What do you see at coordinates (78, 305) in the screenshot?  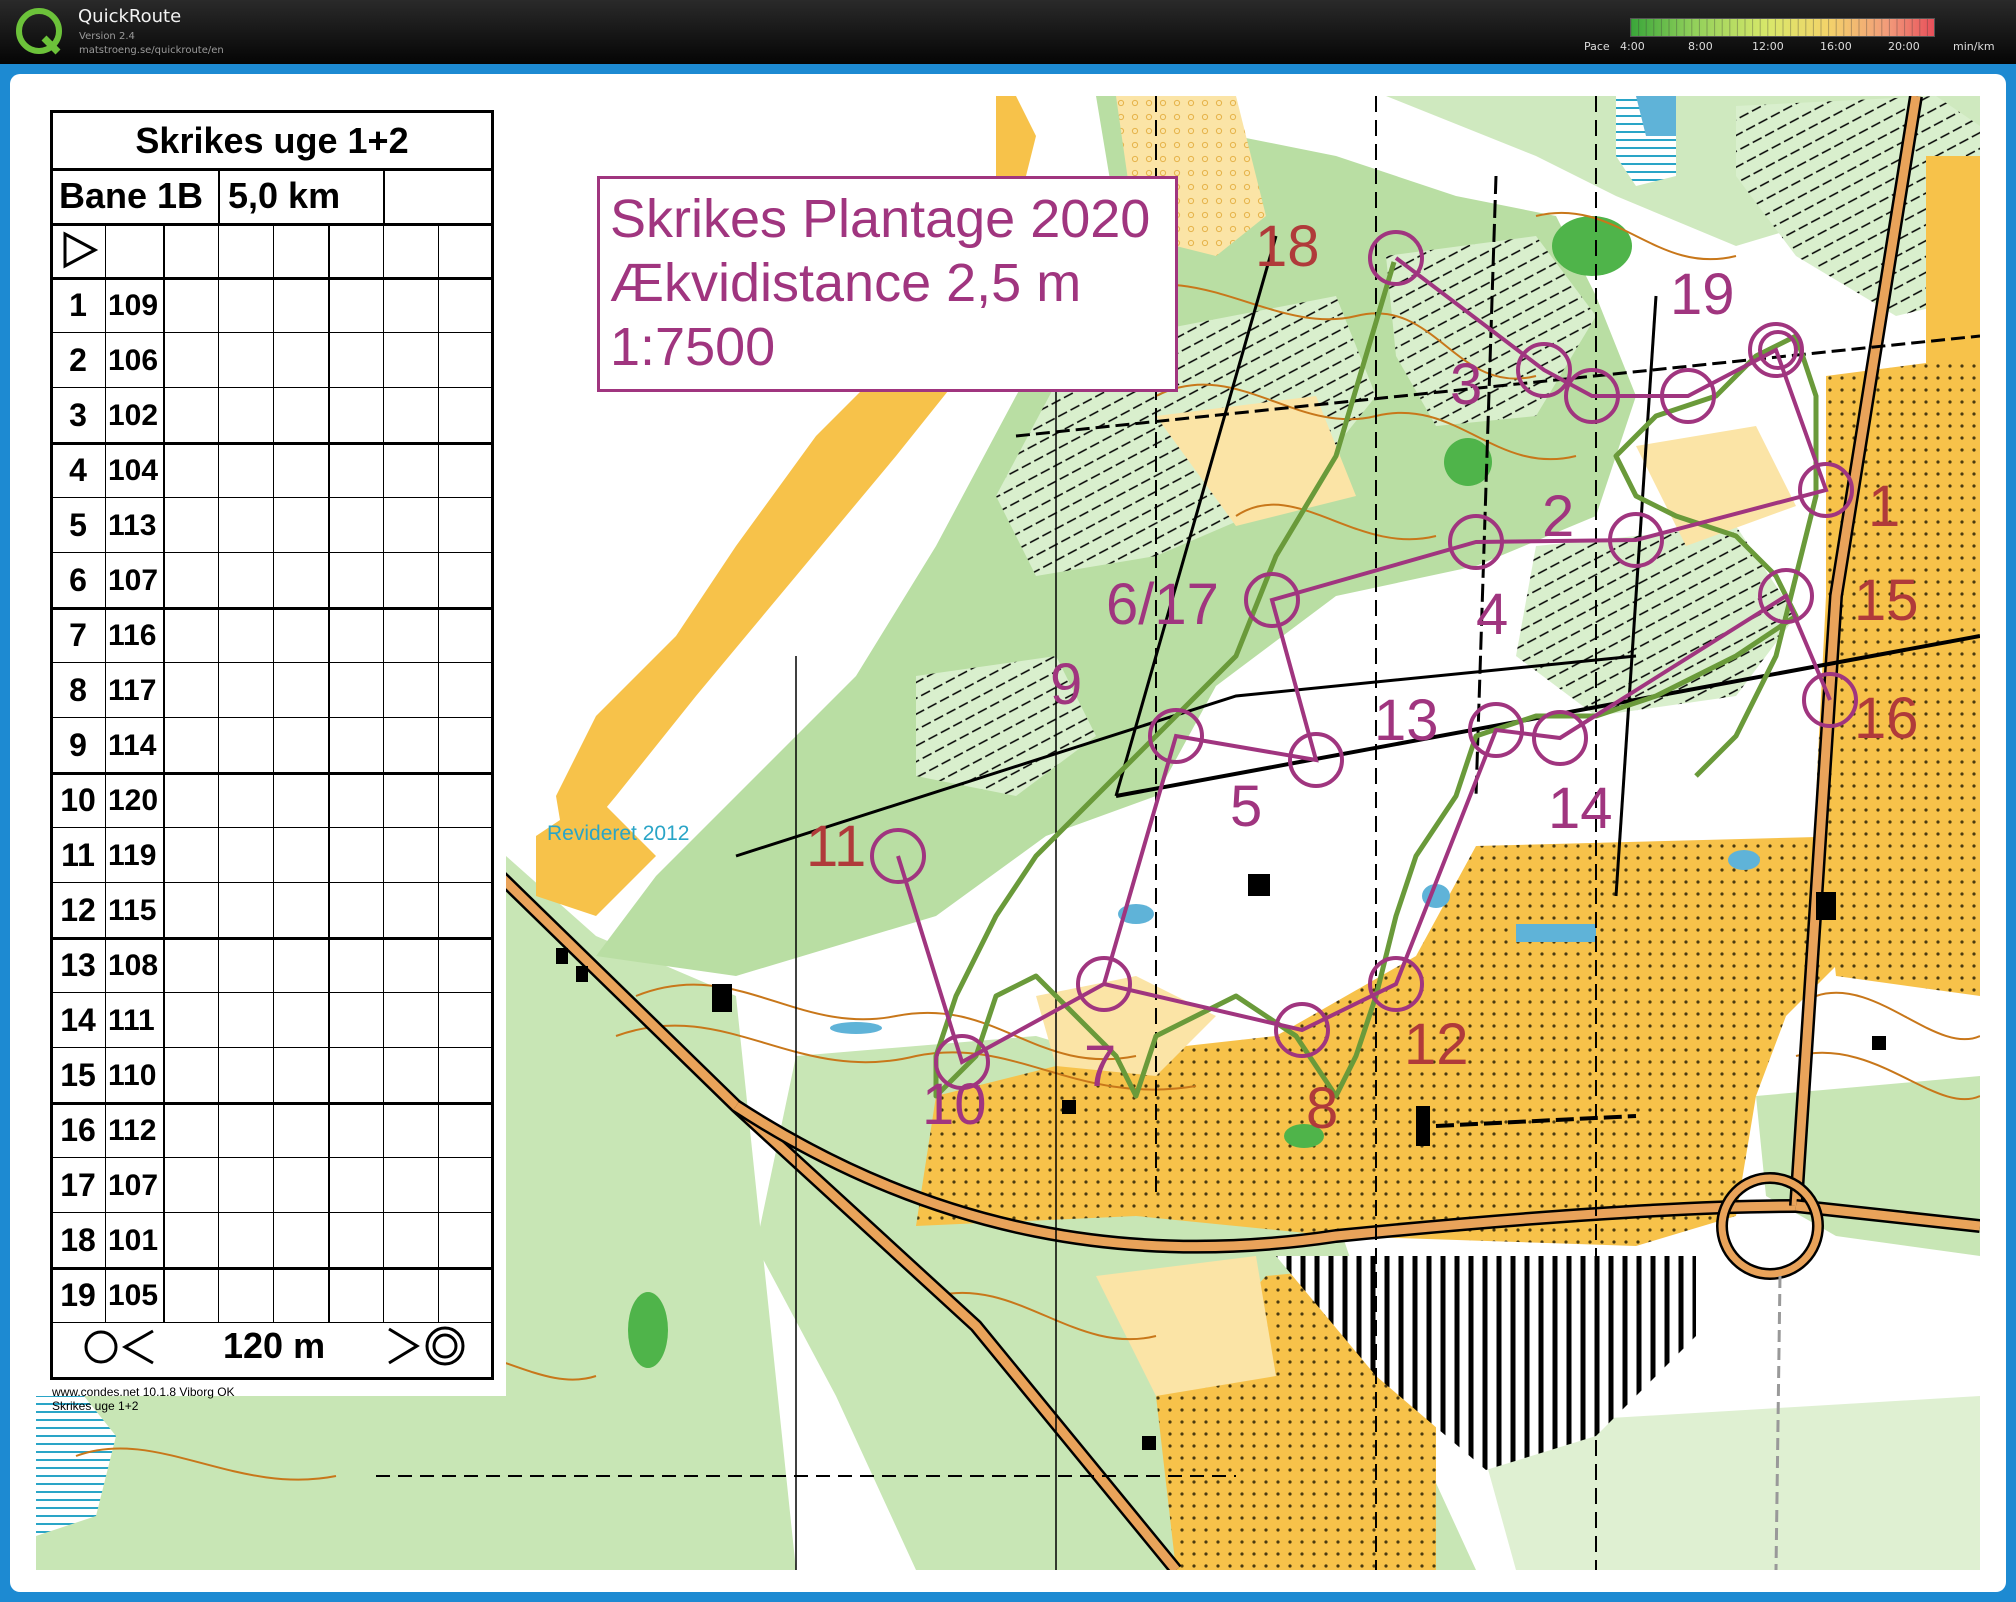 I see `control-number: 1` at bounding box center [78, 305].